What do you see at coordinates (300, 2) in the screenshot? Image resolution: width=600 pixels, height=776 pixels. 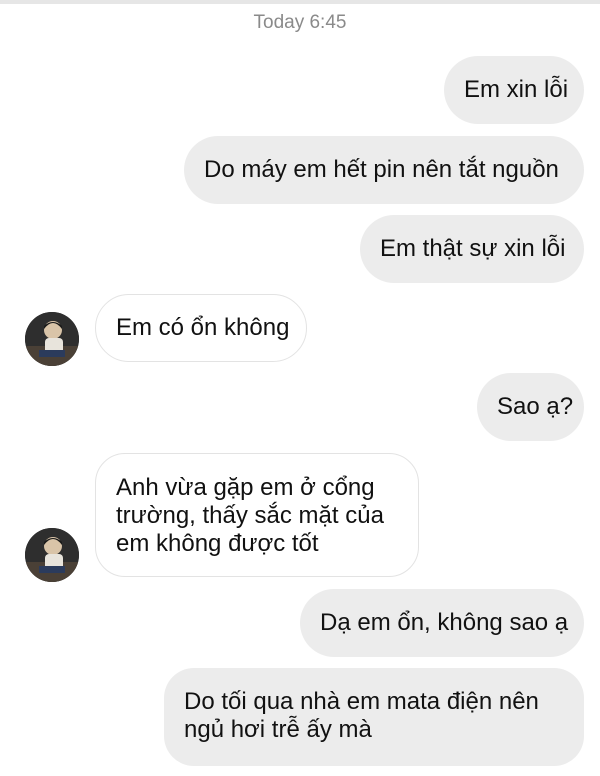 I see `top-divider` at bounding box center [300, 2].